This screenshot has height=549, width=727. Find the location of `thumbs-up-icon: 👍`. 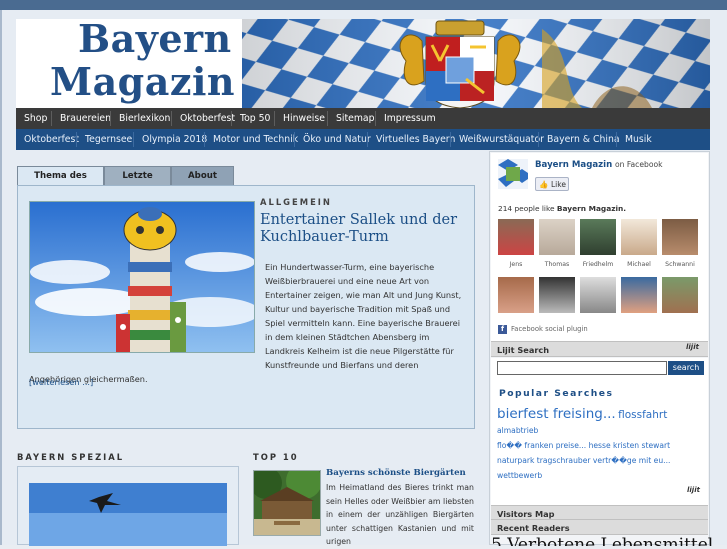

thumbs-up-icon: 👍 is located at coordinates (544, 184).